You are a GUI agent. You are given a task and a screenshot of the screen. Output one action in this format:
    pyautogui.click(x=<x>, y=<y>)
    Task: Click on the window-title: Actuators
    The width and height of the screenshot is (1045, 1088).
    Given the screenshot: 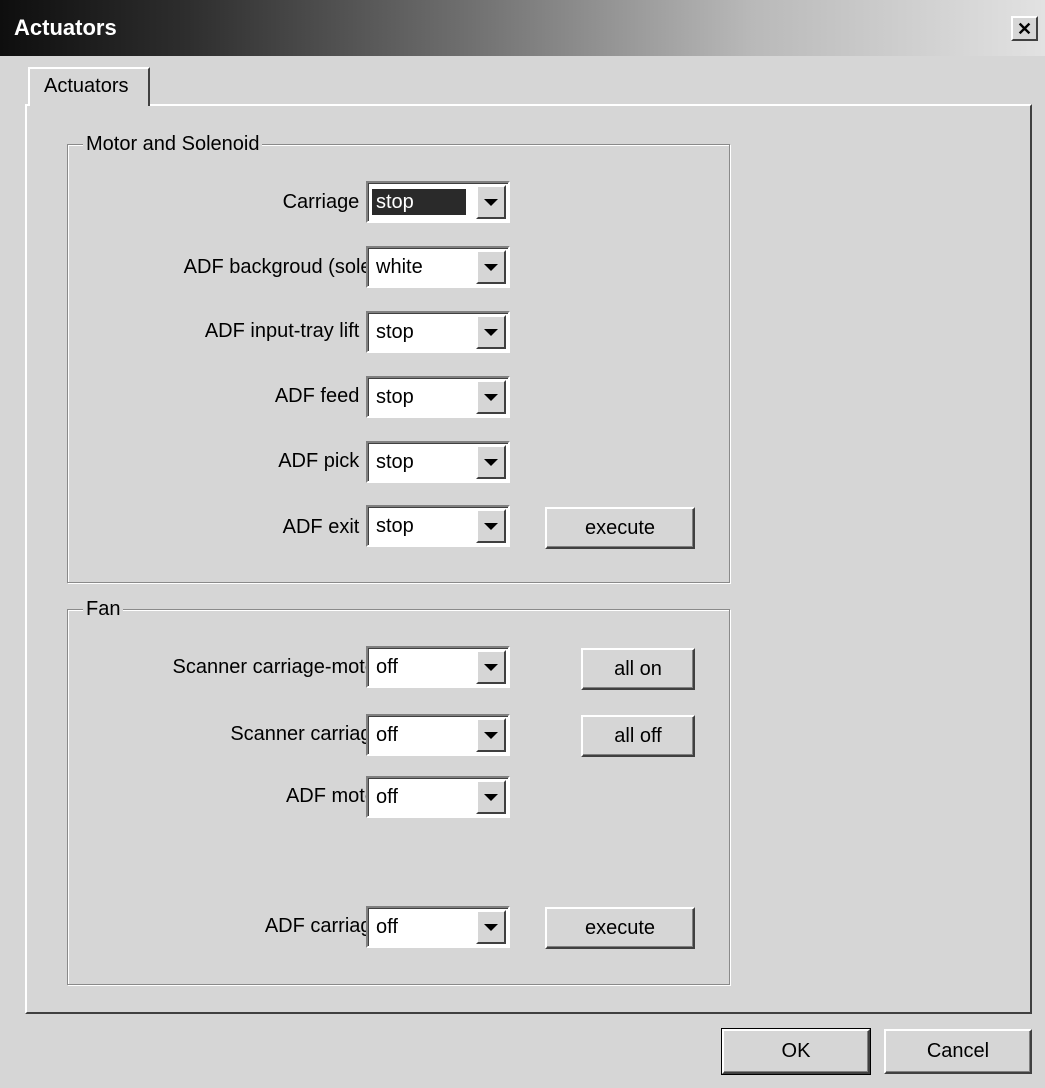 What is the action you would take?
    pyautogui.click(x=65, y=27)
    